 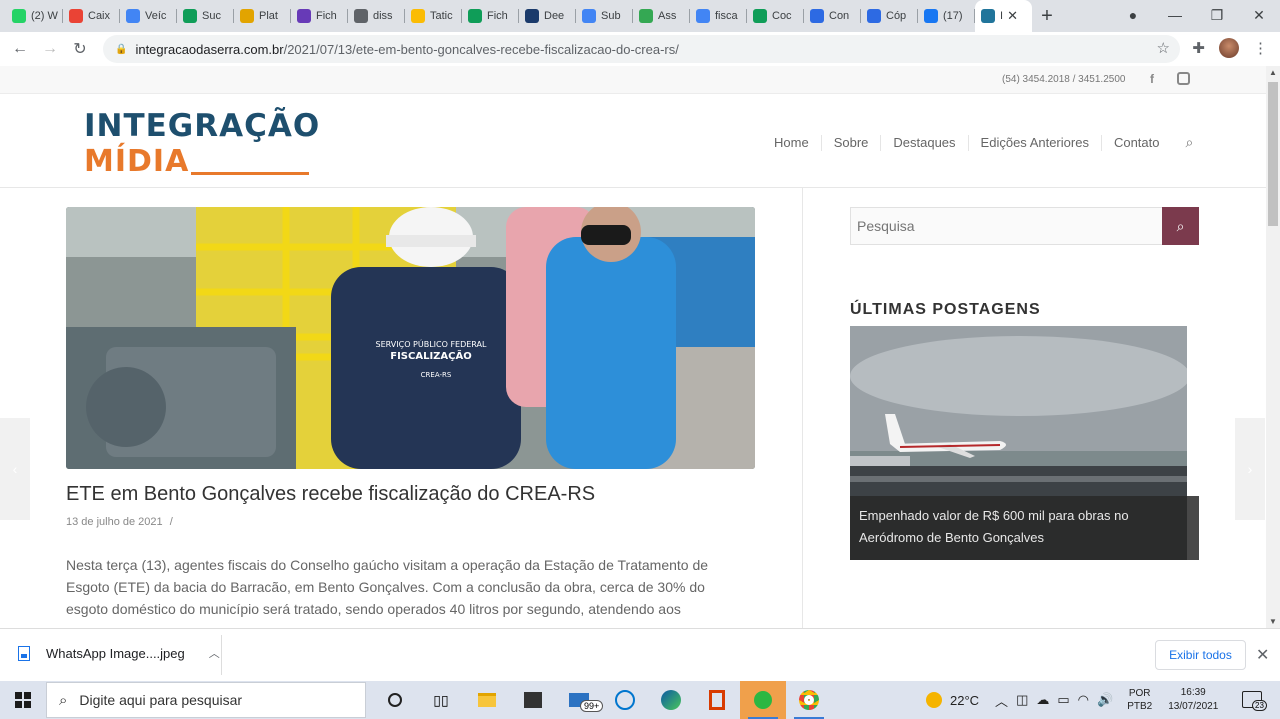 I want to click on browser-tab: diss, so click(x=376, y=16).